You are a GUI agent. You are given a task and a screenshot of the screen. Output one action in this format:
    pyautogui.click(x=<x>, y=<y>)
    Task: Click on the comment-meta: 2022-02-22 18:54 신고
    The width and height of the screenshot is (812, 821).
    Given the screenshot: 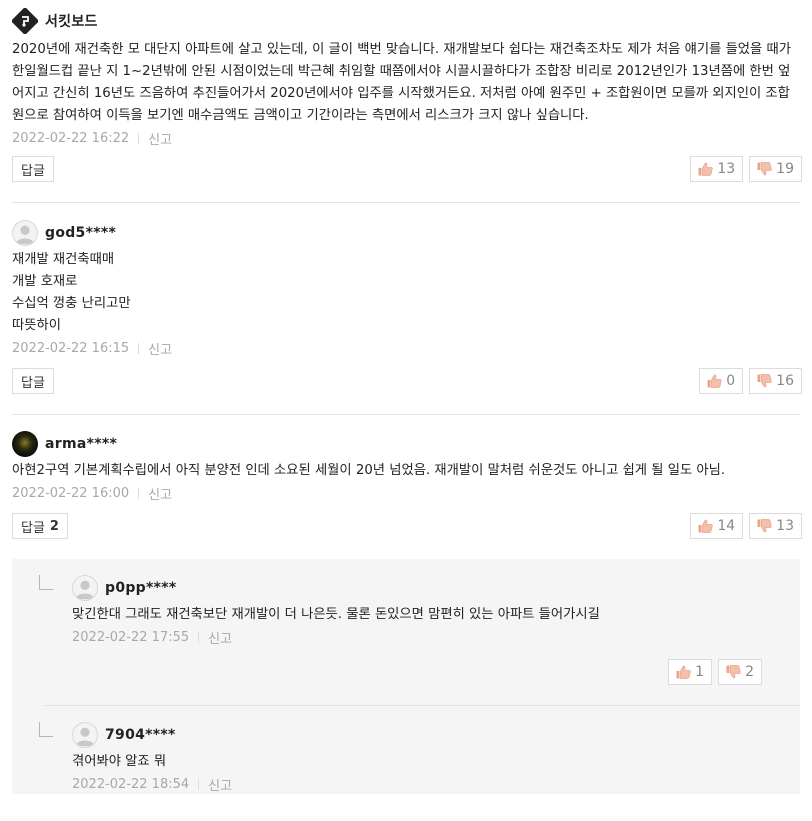 What is the action you would take?
    pyautogui.click(x=426, y=784)
    